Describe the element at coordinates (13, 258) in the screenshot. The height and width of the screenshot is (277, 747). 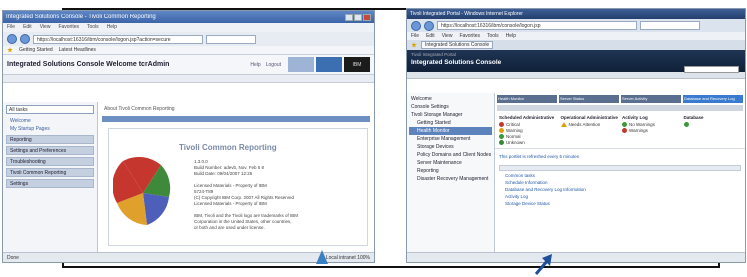
I see `status-text: Done` at that location.